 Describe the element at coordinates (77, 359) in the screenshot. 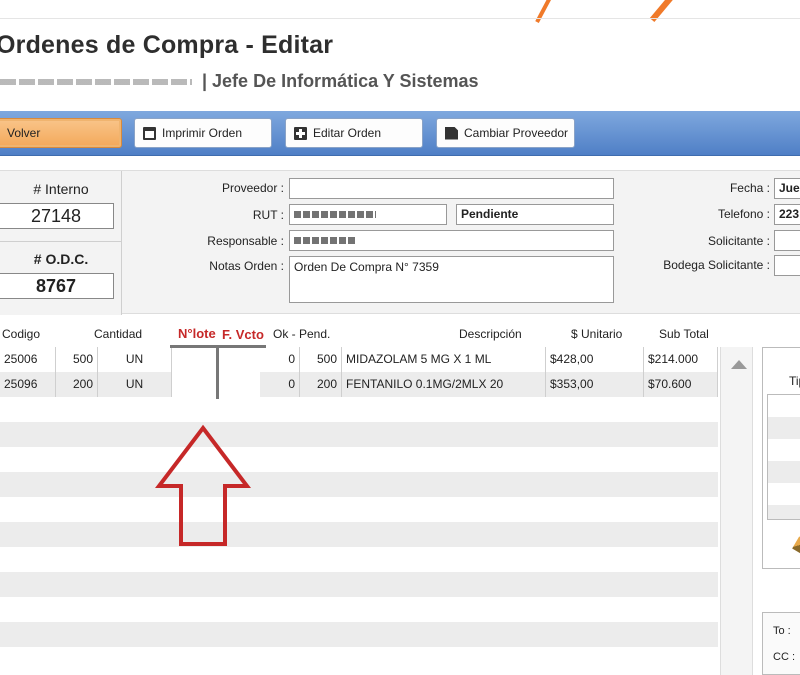

I see `cell-cantidad: 500` at that location.